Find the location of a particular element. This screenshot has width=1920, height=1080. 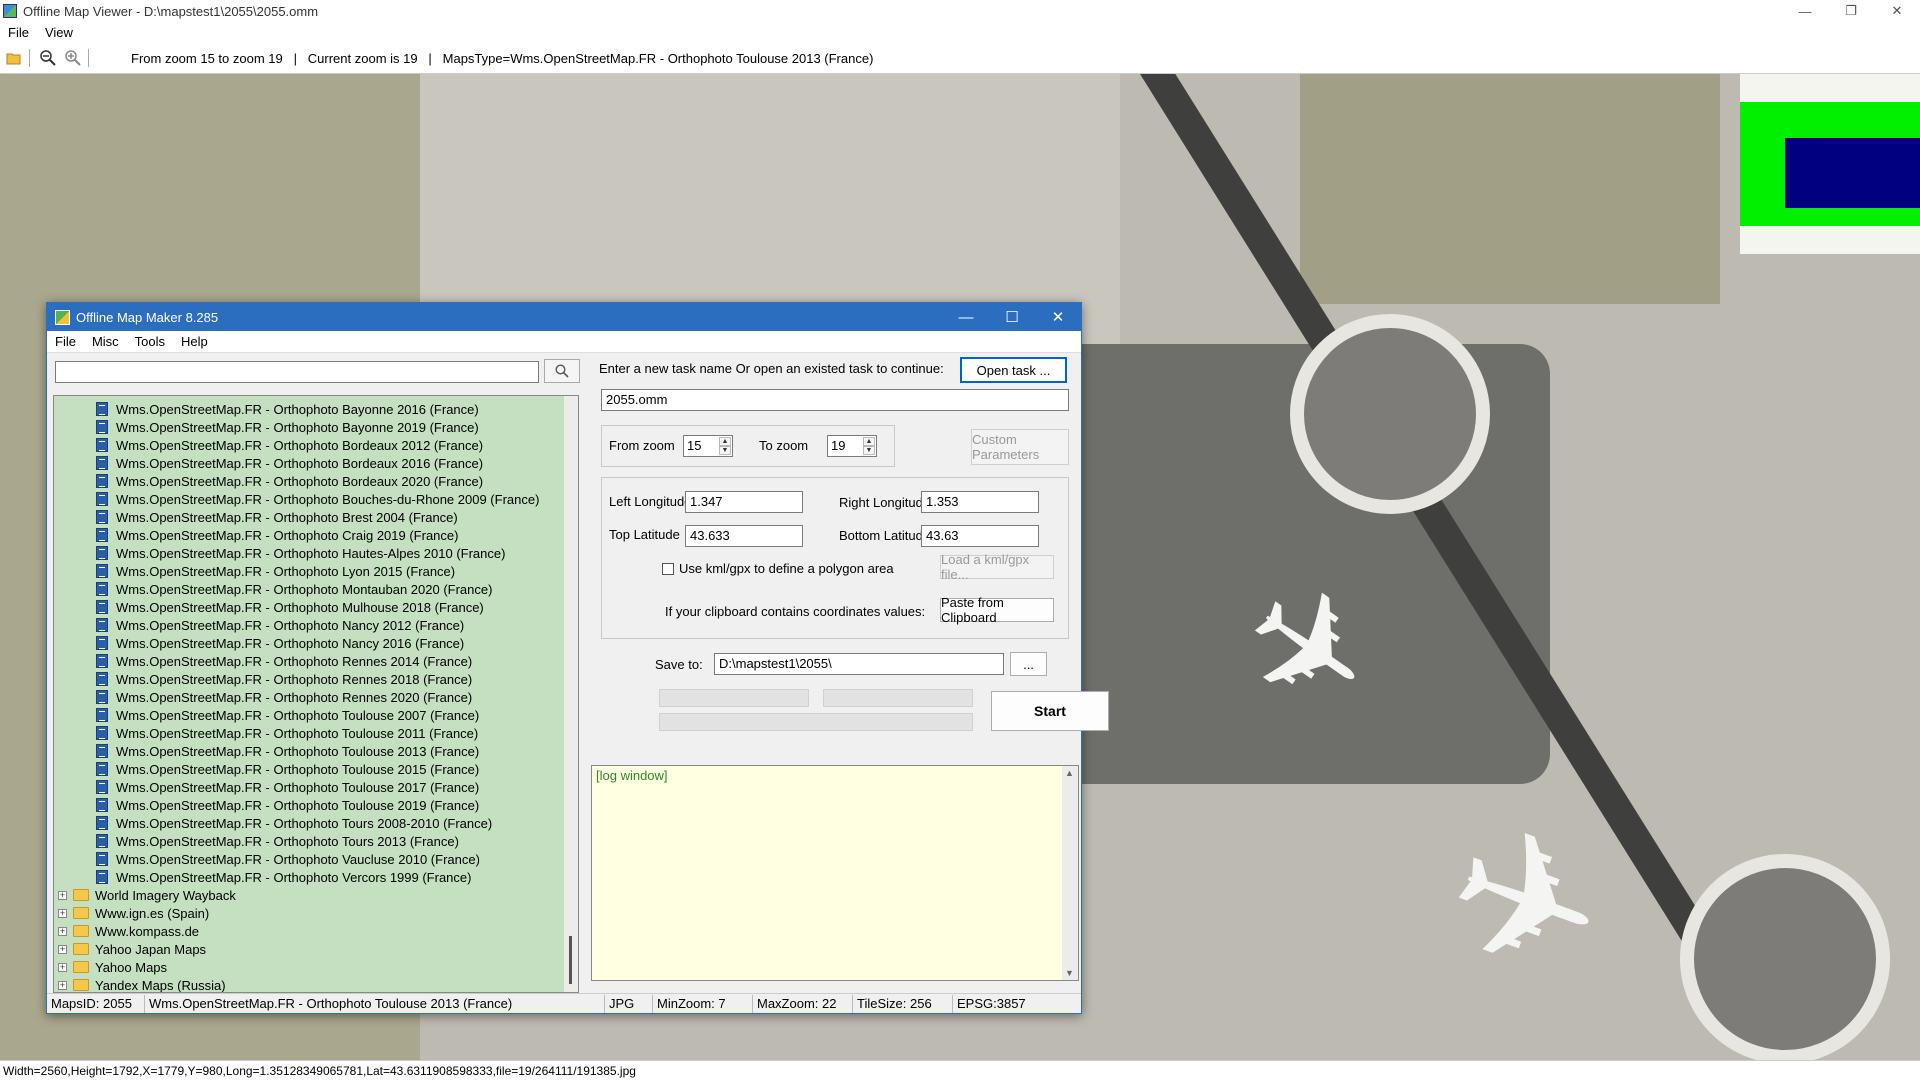

to-zoom-down-icon: ▼ is located at coordinates (869, 450).